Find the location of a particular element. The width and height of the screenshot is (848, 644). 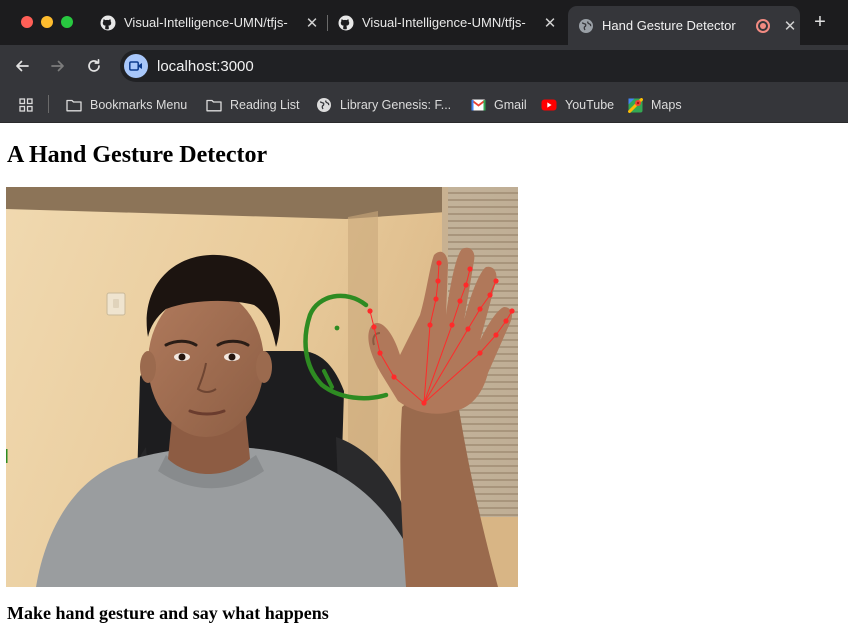

camera-icon is located at coordinates (136, 66).